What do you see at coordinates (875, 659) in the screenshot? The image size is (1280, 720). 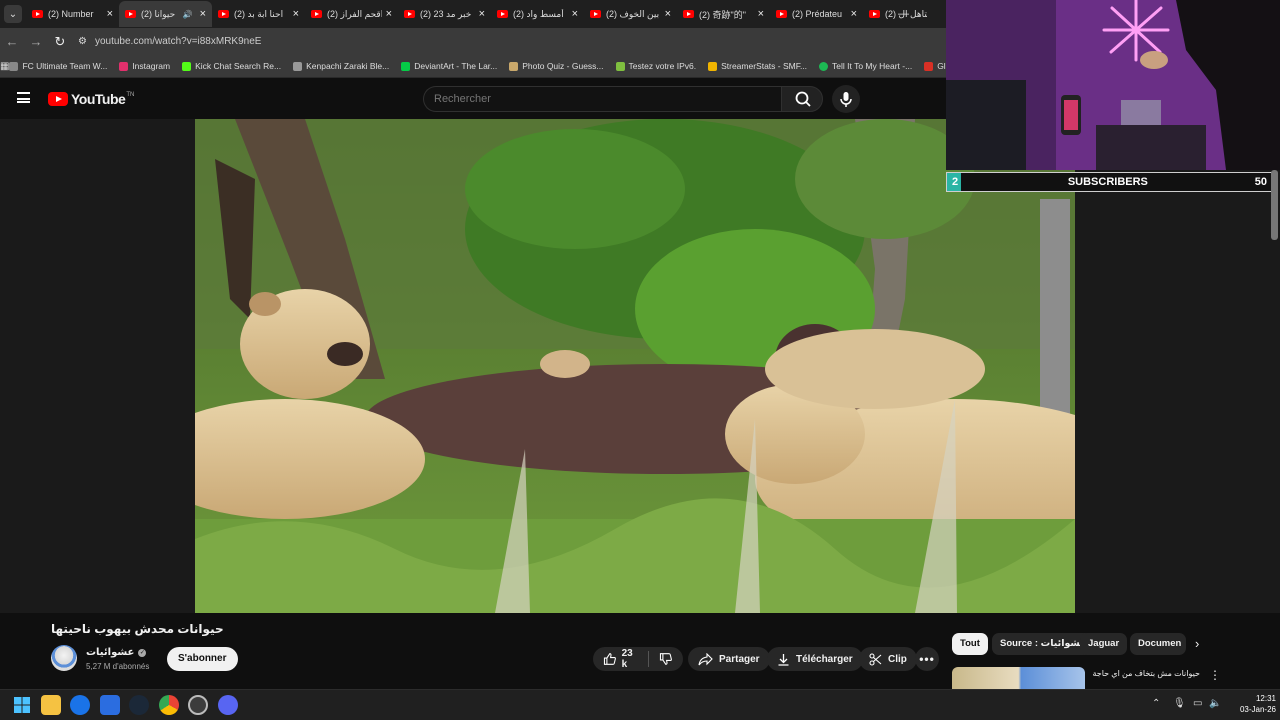 I see `scissors-icon` at bounding box center [875, 659].